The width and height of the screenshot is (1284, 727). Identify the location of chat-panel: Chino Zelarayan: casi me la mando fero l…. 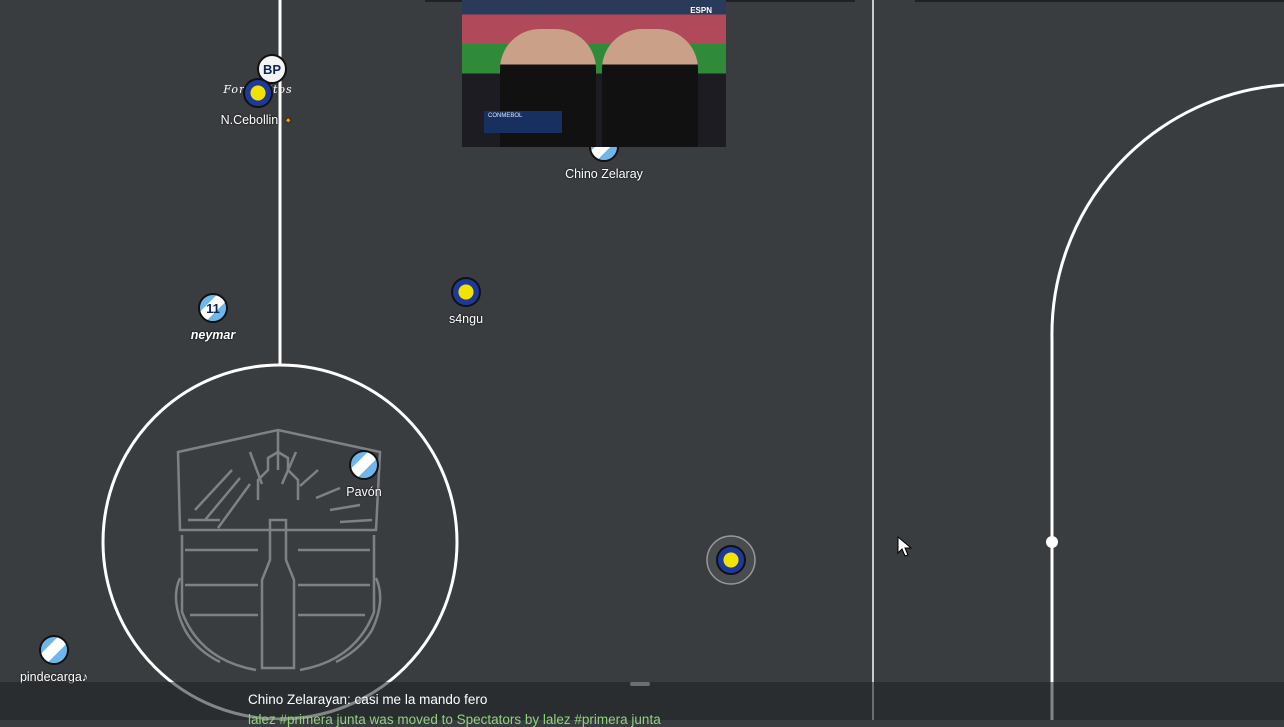
(642, 704).